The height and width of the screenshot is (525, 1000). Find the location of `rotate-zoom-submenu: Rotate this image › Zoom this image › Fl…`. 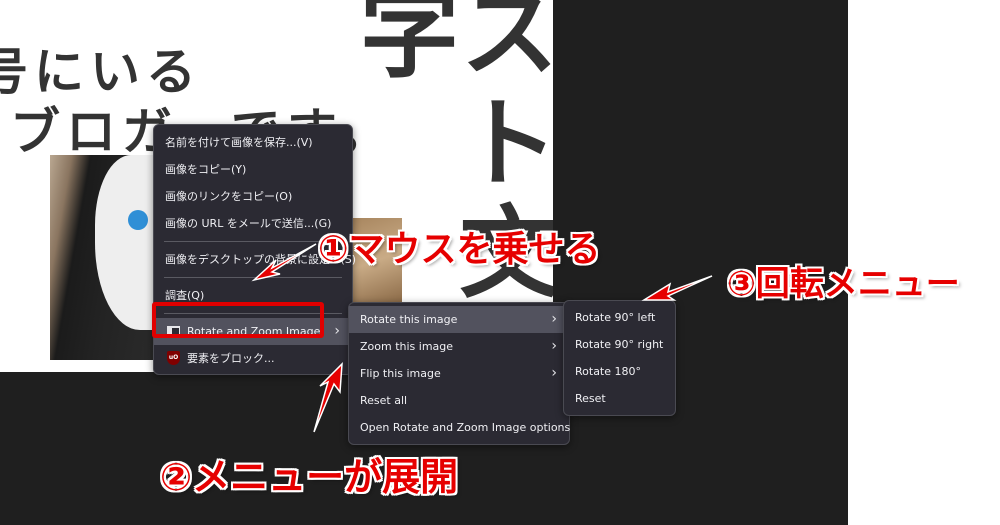

rotate-zoom-submenu: Rotate this image › Zoom this image › Fl… is located at coordinates (459, 373).